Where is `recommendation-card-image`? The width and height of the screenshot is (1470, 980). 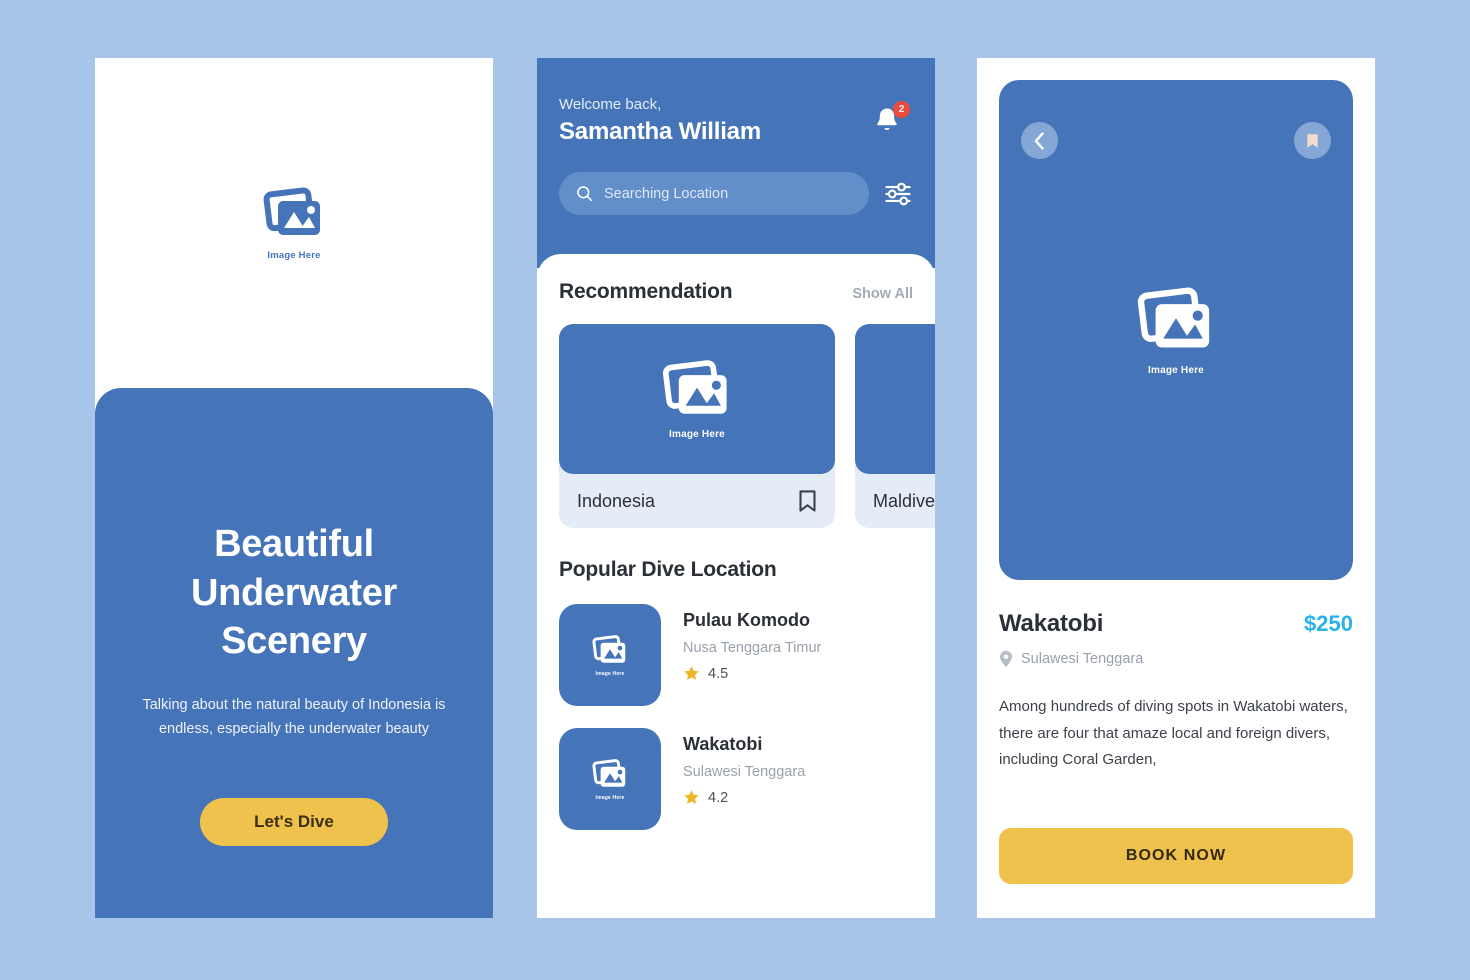
recommendation-card-image is located at coordinates (895, 399).